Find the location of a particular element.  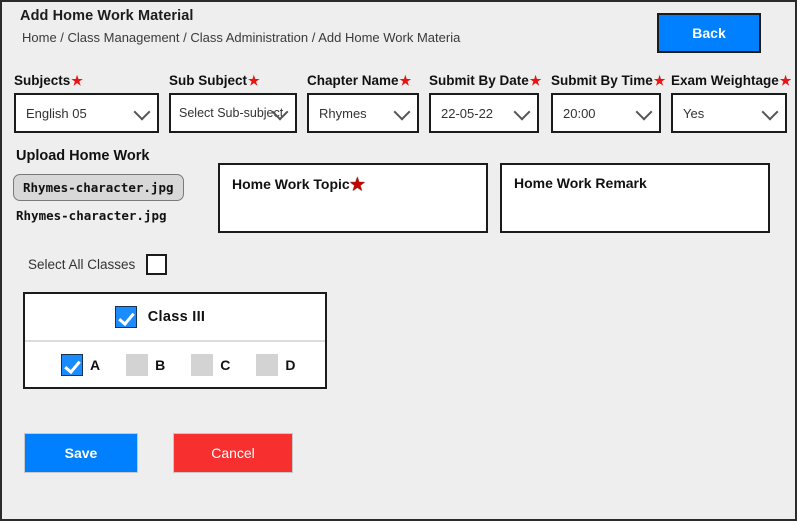

field-label-chapter-name: Chapter Name★ is located at coordinates (359, 80).